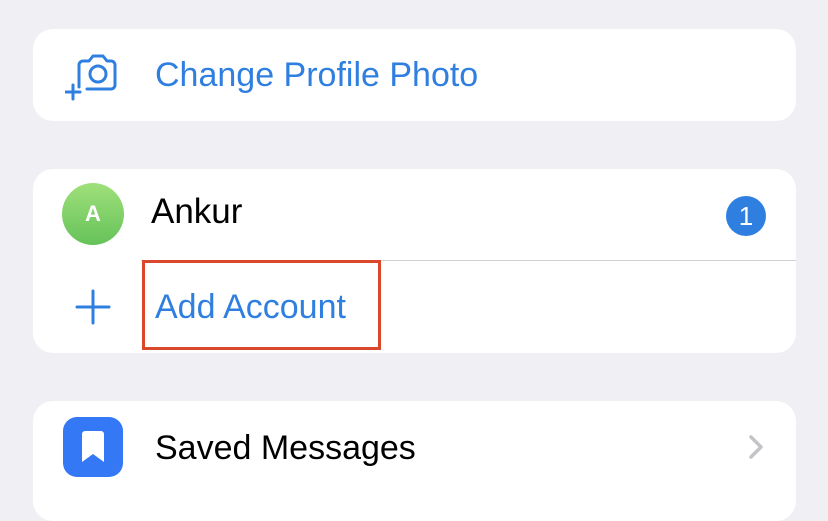 This screenshot has height=521, width=828. I want to click on avatar: A, so click(93, 214).